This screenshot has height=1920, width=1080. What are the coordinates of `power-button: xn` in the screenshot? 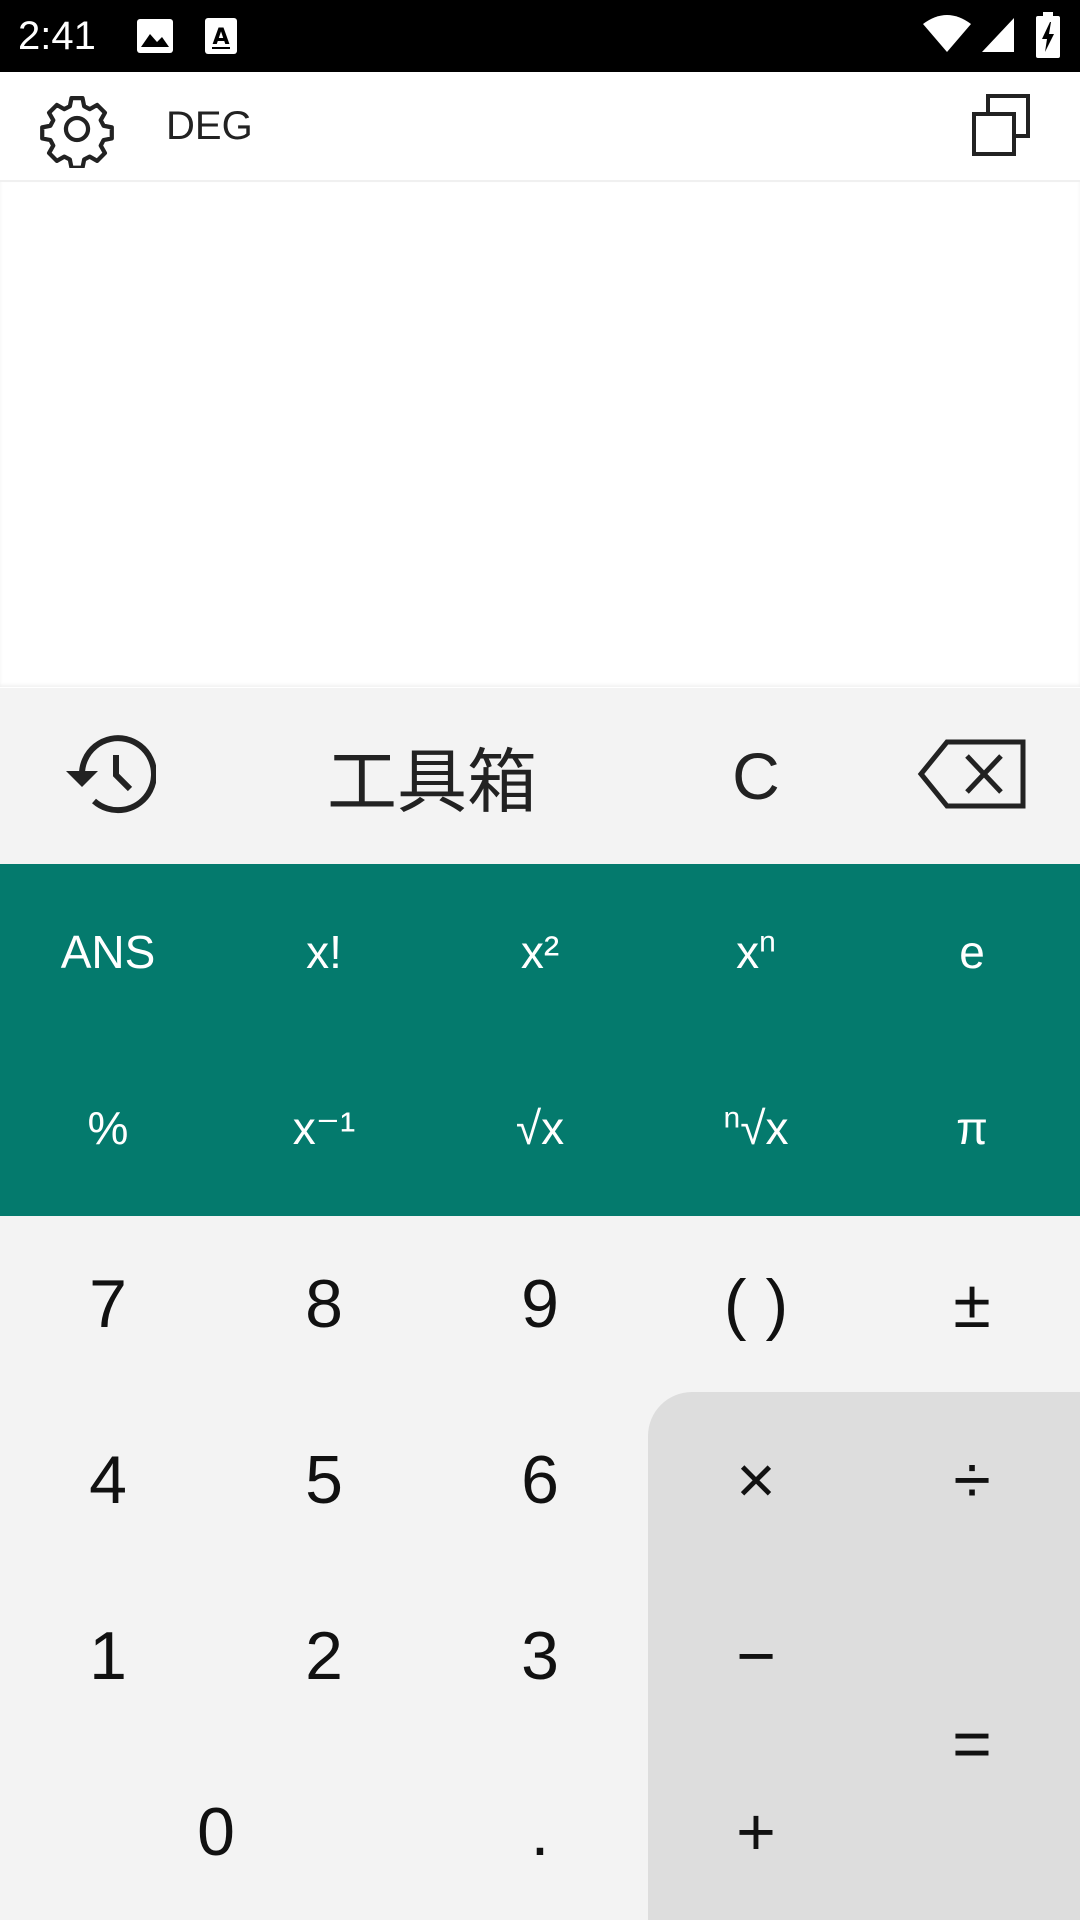 It's located at (756, 952).